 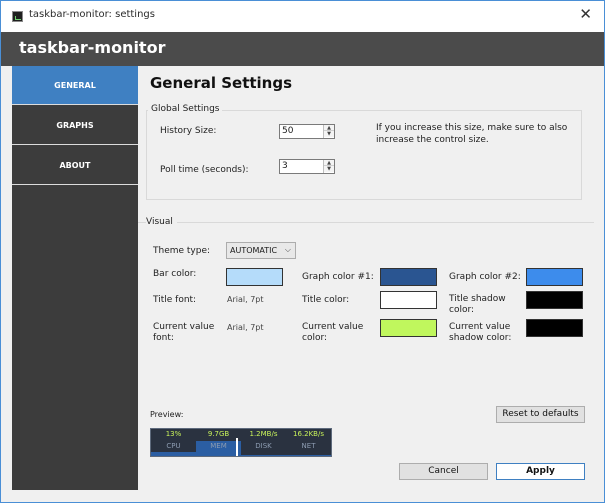 I want to click on title-shadow-color-swatch, so click(x=554, y=300).